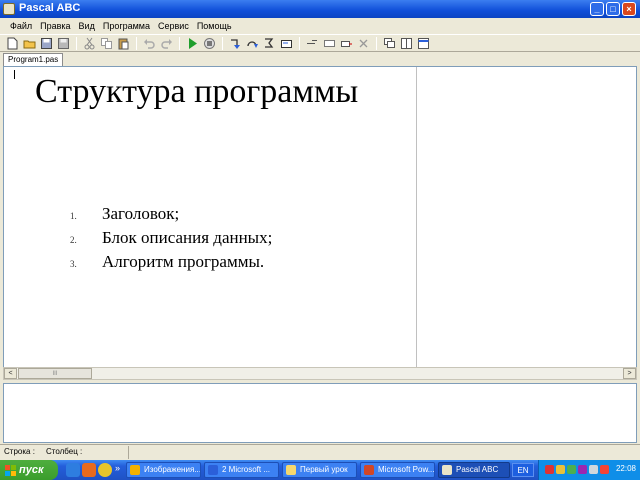 This screenshot has height=480, width=640. What do you see at coordinates (73, 240) in the screenshot?
I see `list-item-number: 2.` at bounding box center [73, 240].